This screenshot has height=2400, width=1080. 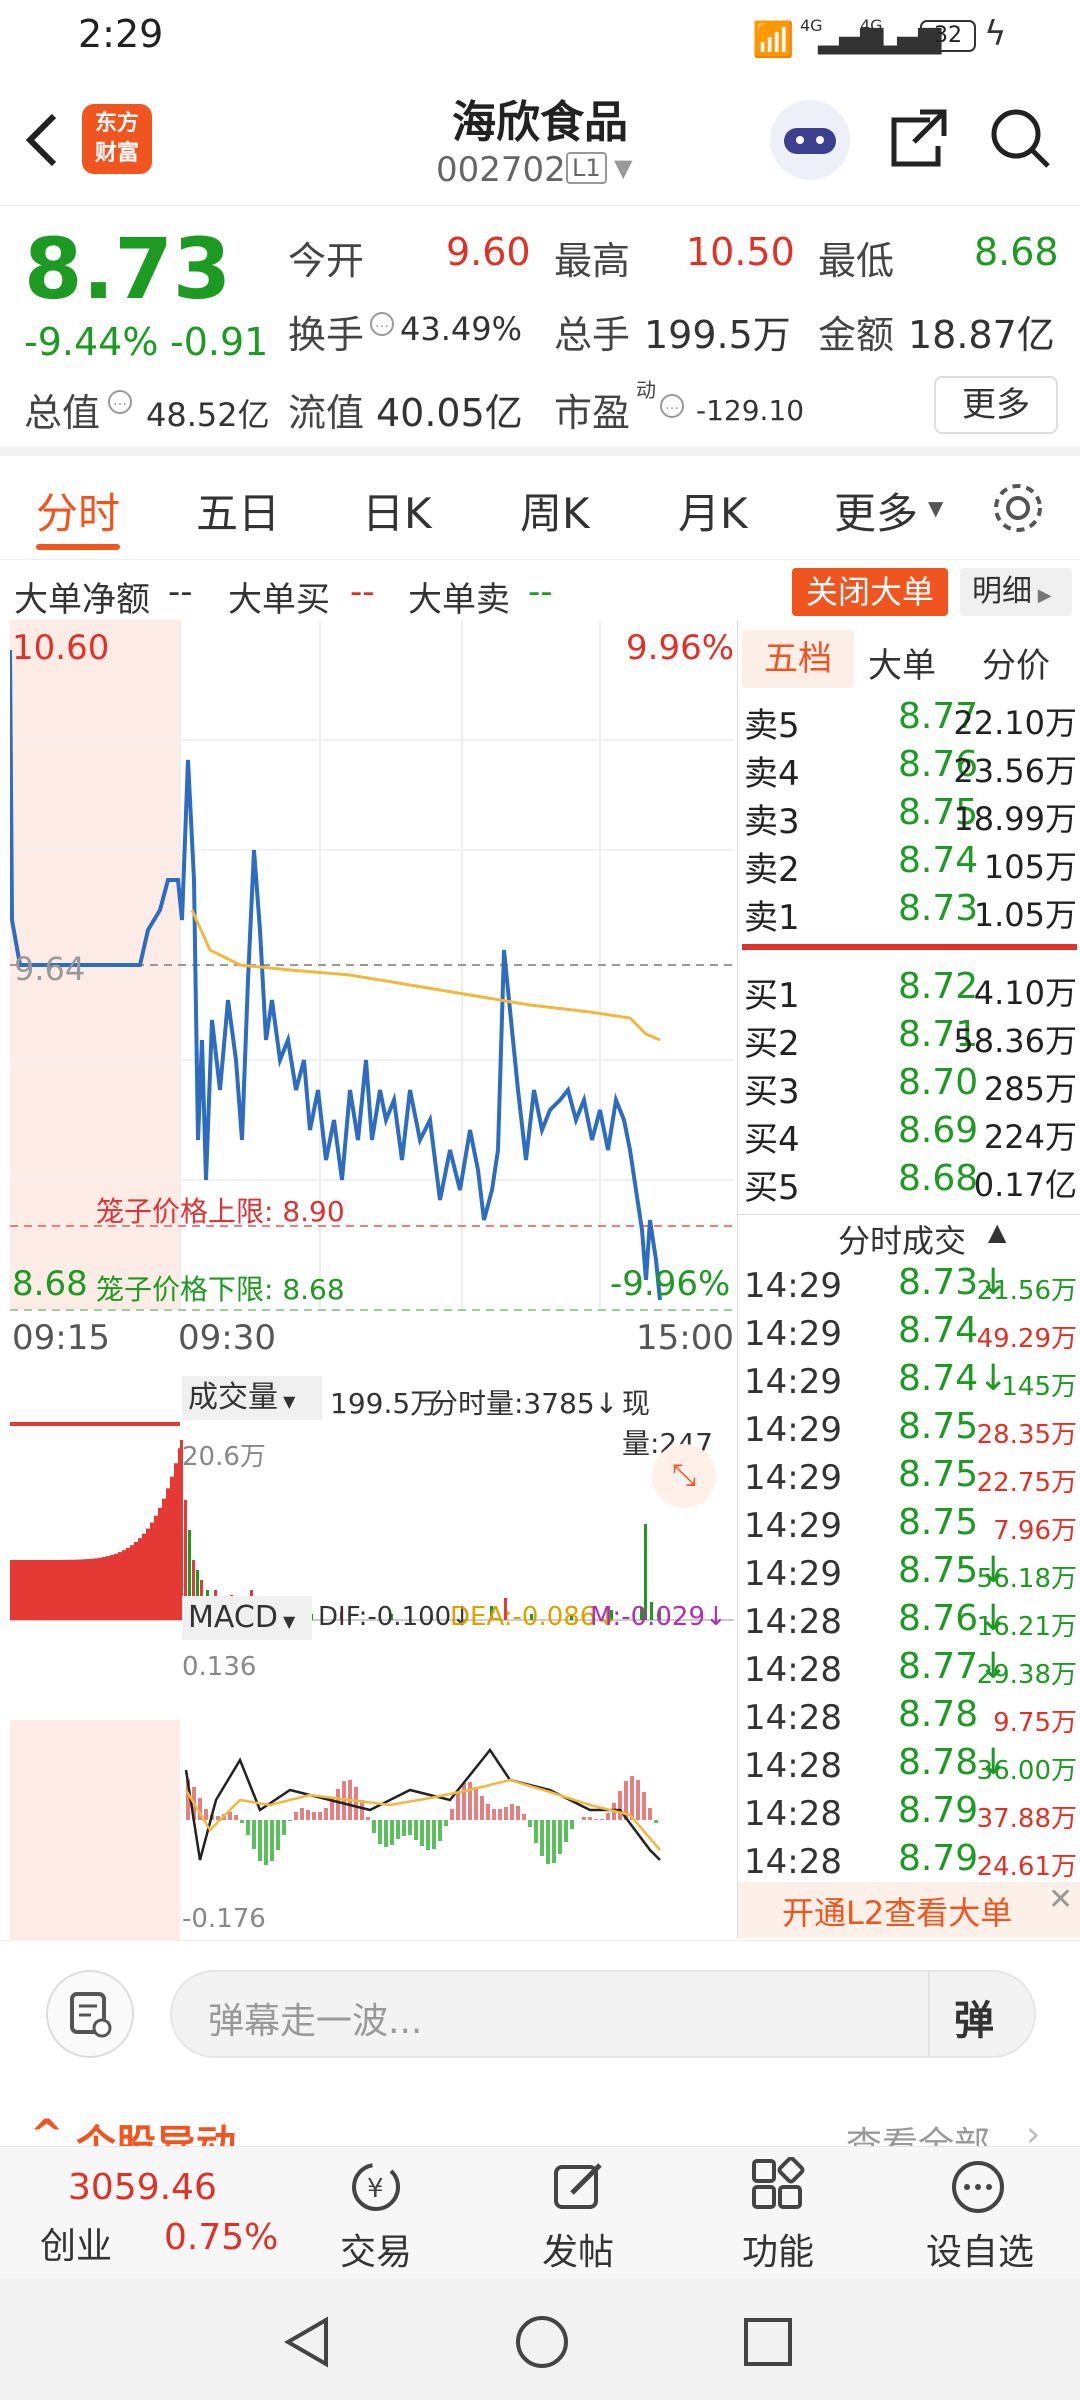 I want to click on sell-level-row: 卖2 8.74 105万, so click(x=909, y=864).